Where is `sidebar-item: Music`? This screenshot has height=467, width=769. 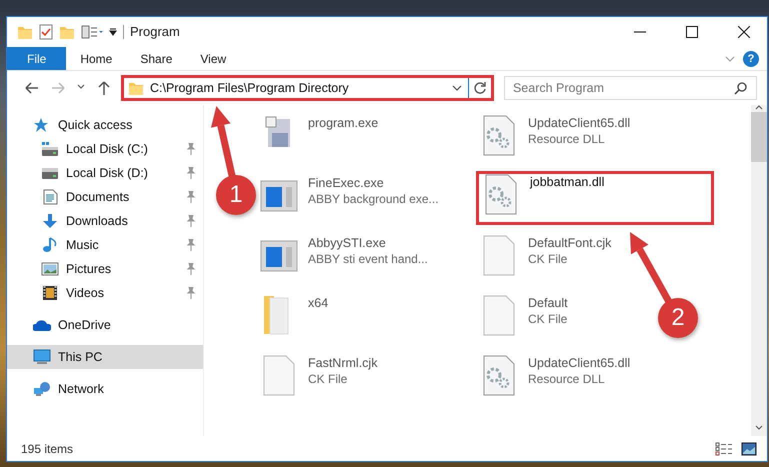
sidebar-item: Music is located at coordinates (105, 245).